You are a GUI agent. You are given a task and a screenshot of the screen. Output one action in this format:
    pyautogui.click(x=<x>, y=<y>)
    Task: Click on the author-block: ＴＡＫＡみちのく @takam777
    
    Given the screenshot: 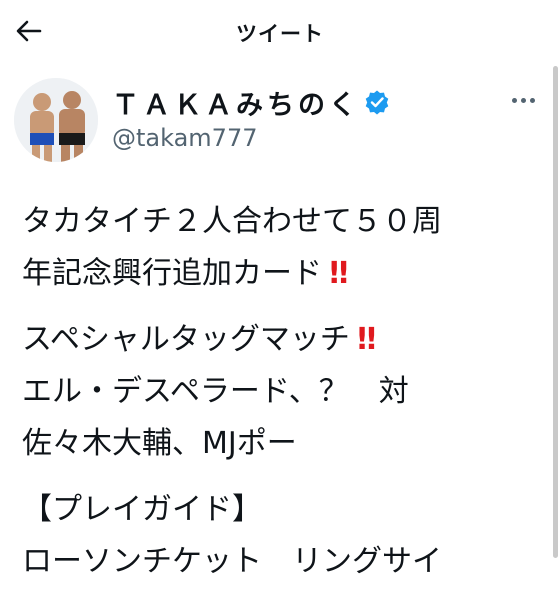 What is the action you would take?
    pyautogui.click(x=251, y=117)
    